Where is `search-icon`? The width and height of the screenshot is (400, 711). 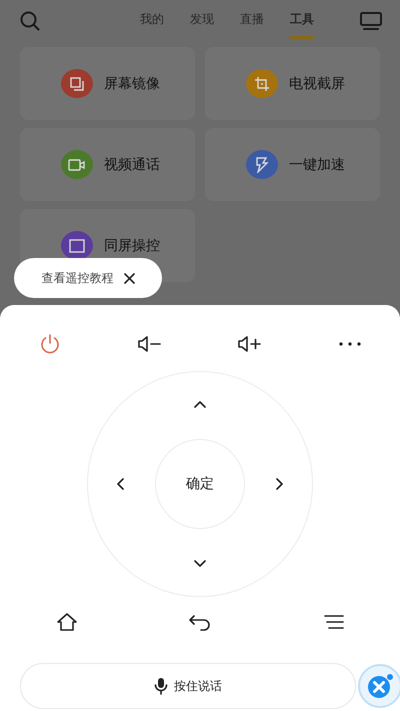 search-icon is located at coordinates (30, 21).